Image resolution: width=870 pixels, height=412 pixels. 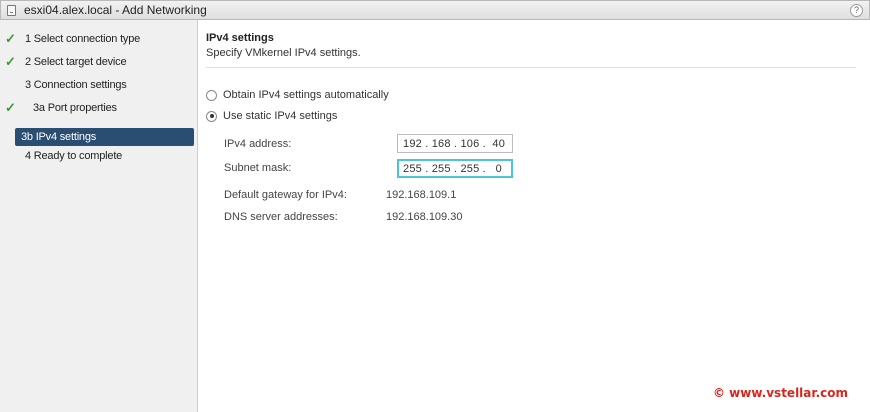 What do you see at coordinates (280, 116) in the screenshot?
I see `radio-label: Use static IPv4 settings` at bounding box center [280, 116].